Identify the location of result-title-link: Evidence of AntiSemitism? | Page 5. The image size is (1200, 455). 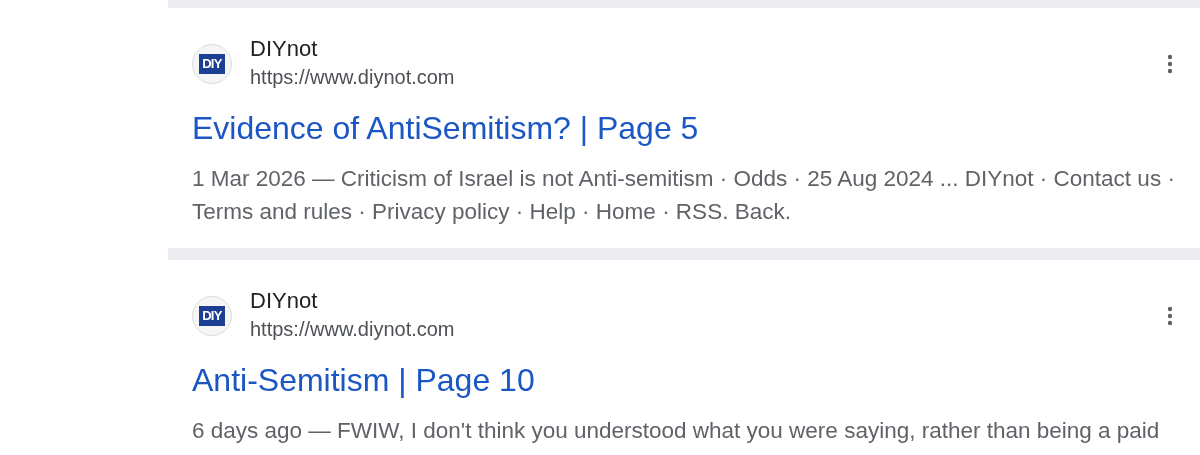
(445, 128).